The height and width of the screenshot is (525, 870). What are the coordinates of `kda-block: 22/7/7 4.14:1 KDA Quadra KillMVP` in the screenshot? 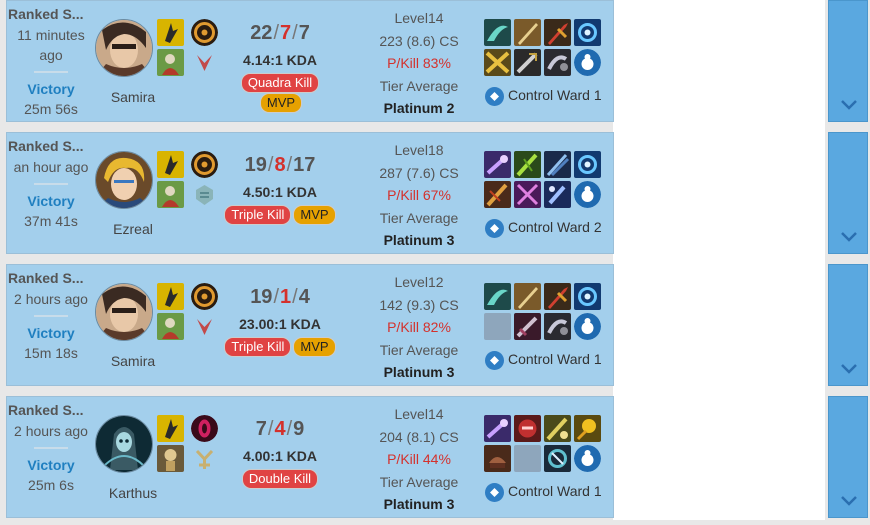 It's located at (280, 66).